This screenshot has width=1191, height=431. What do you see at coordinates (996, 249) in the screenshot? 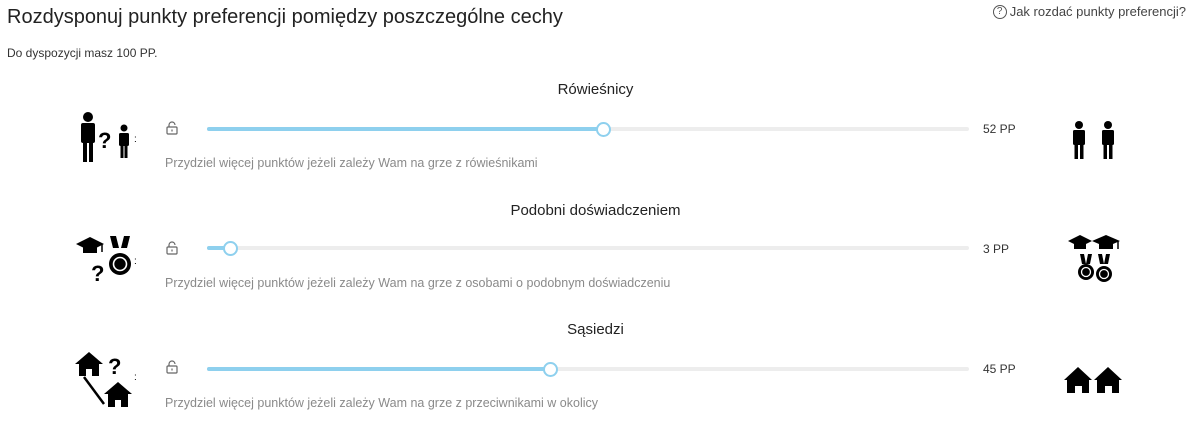
I see `slider-value: 3 PP` at bounding box center [996, 249].